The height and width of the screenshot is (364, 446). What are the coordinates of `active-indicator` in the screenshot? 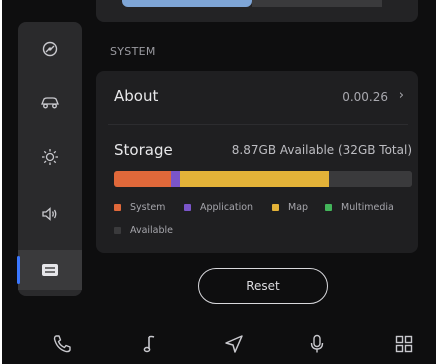 It's located at (18, 270).